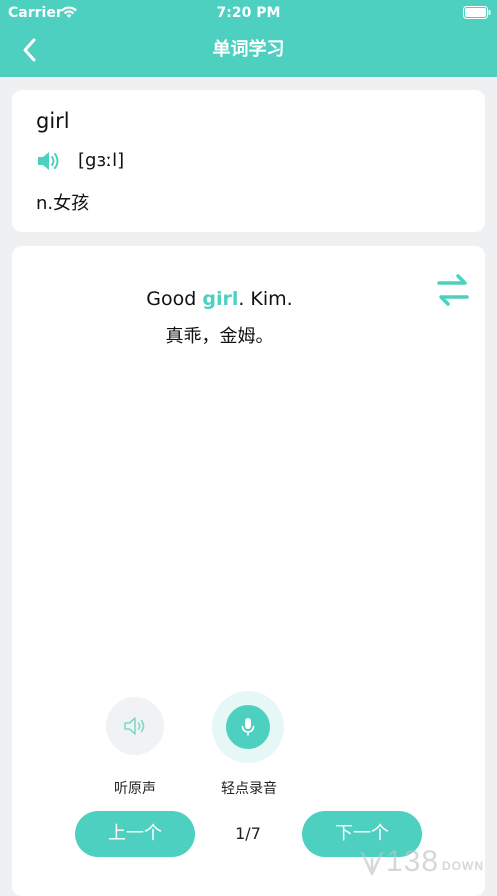 The width and height of the screenshot is (497, 896). What do you see at coordinates (101, 160) in the screenshot?
I see `phonetic-text: [gɜːl]` at bounding box center [101, 160].